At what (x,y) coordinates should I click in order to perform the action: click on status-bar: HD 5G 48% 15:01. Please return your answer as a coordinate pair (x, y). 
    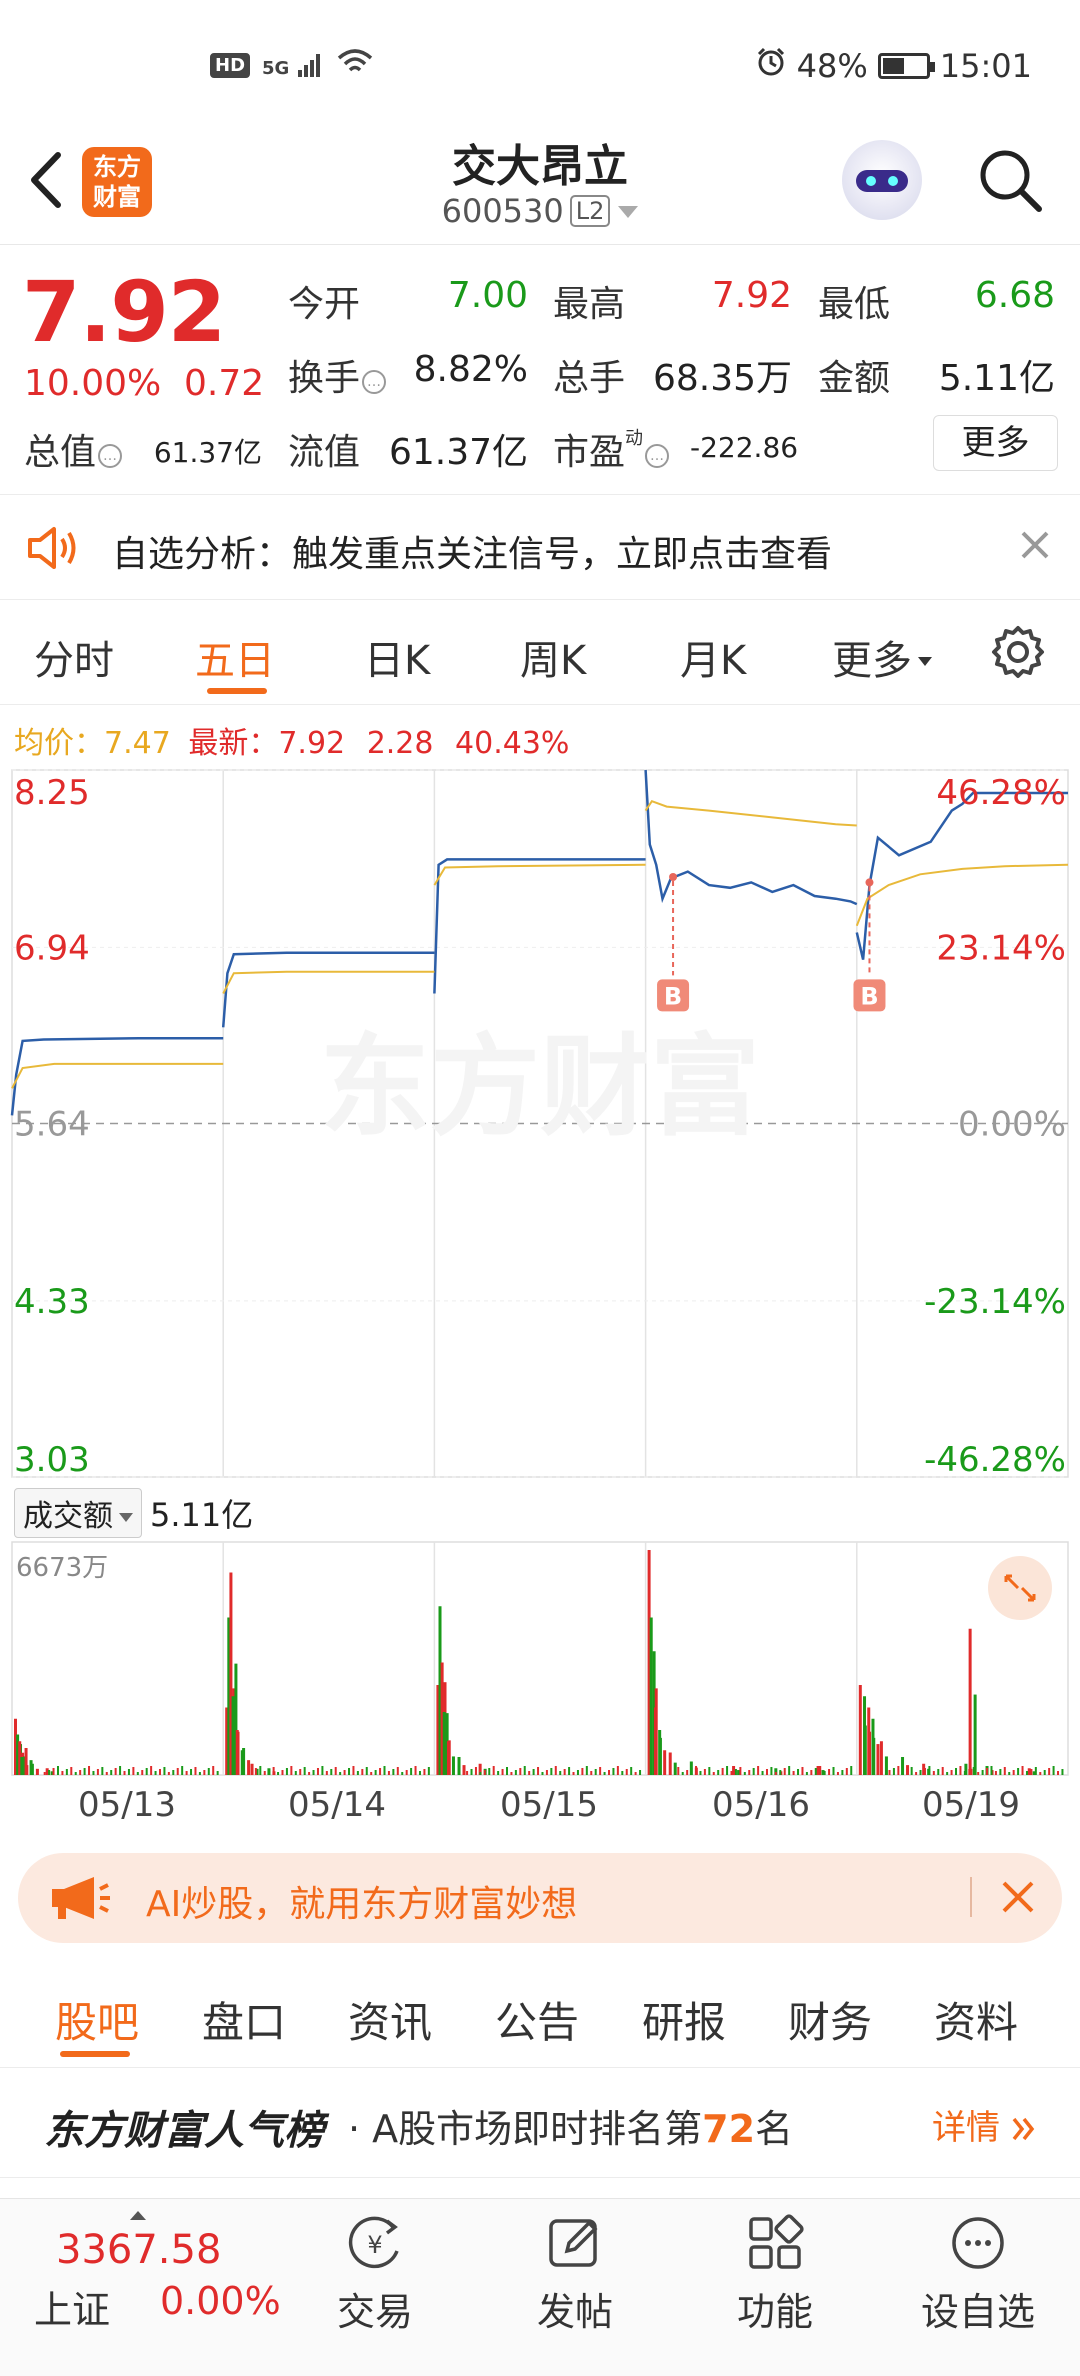
    Looking at the image, I should click on (540, 60).